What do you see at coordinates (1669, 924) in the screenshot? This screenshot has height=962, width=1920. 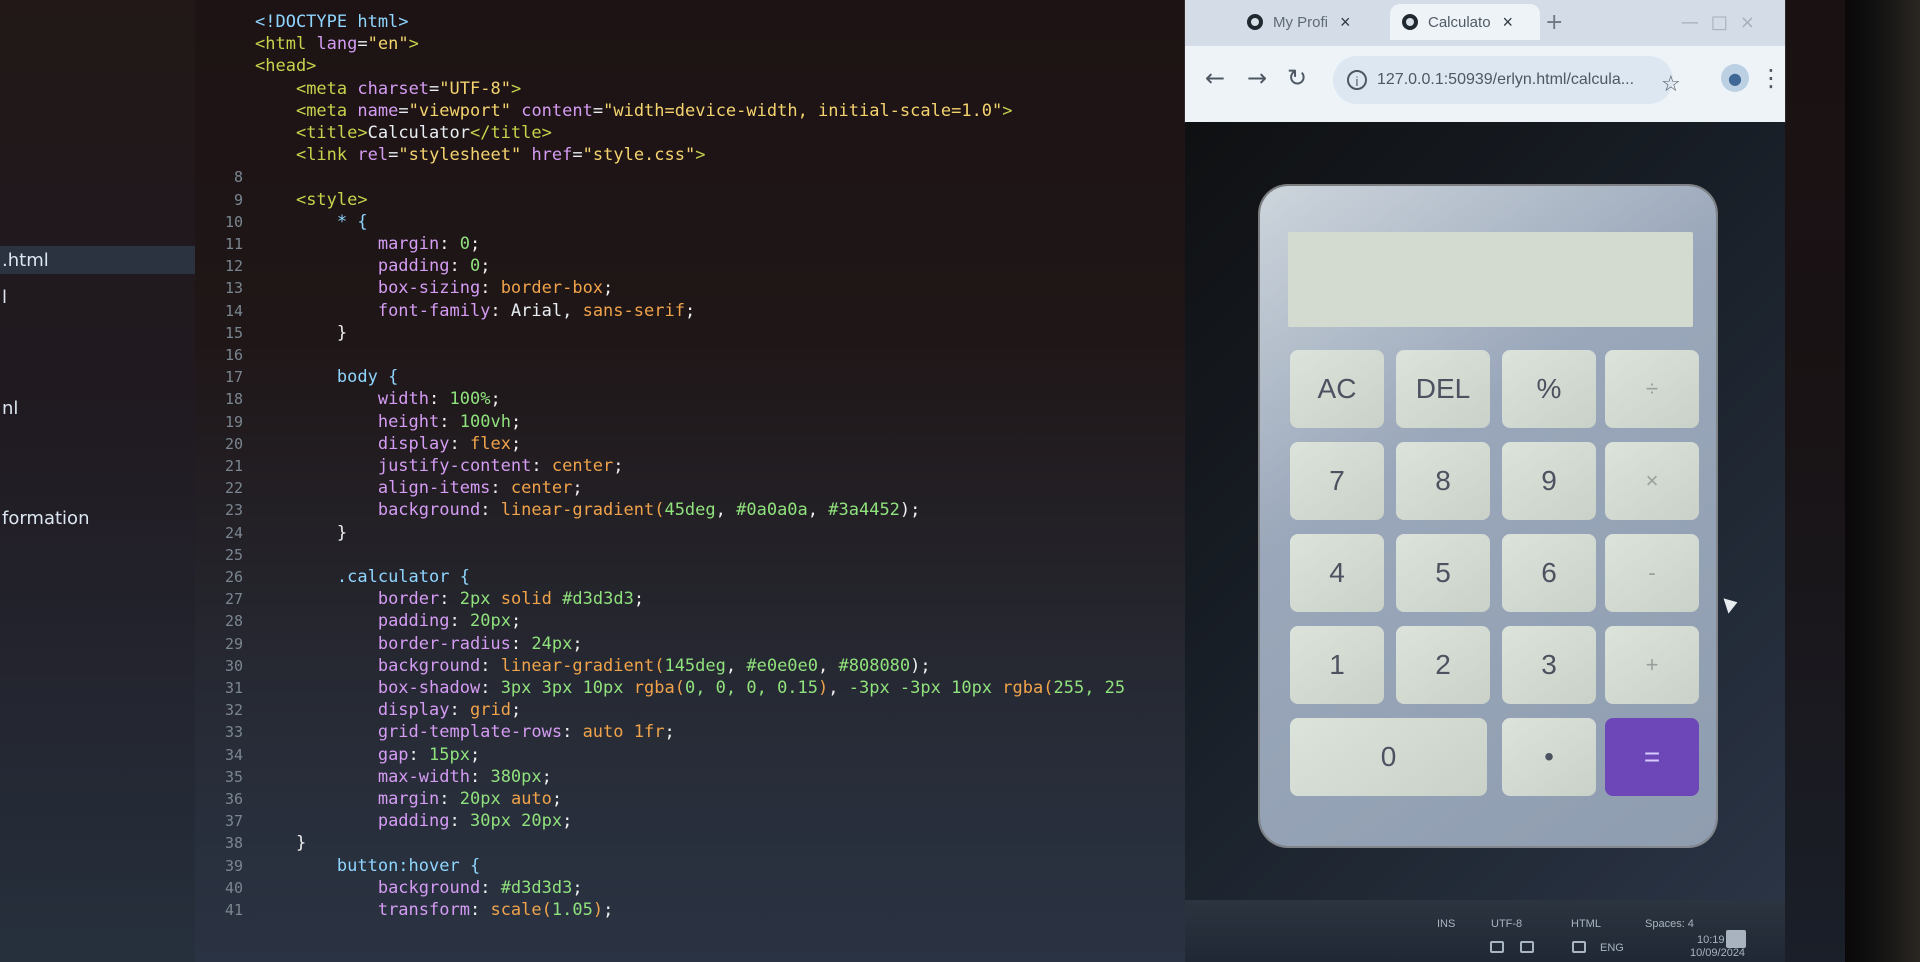 I see `tab-size: Spaces: 4` at bounding box center [1669, 924].